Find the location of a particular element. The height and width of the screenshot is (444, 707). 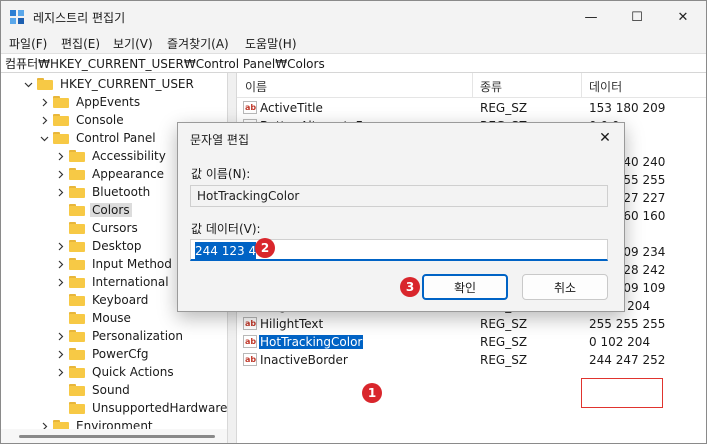

value-data-input: 244 123 4 is located at coordinates (399, 250).